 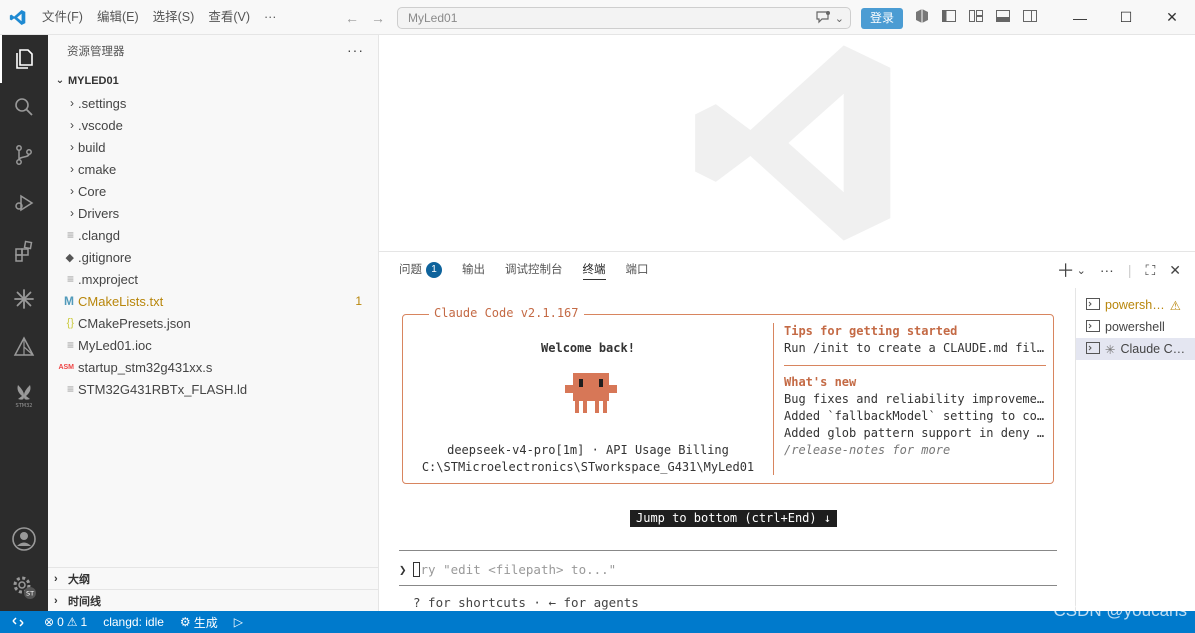 What do you see at coordinates (229, 17) in the screenshot?
I see `menu-view: 查看(V)` at bounding box center [229, 17].